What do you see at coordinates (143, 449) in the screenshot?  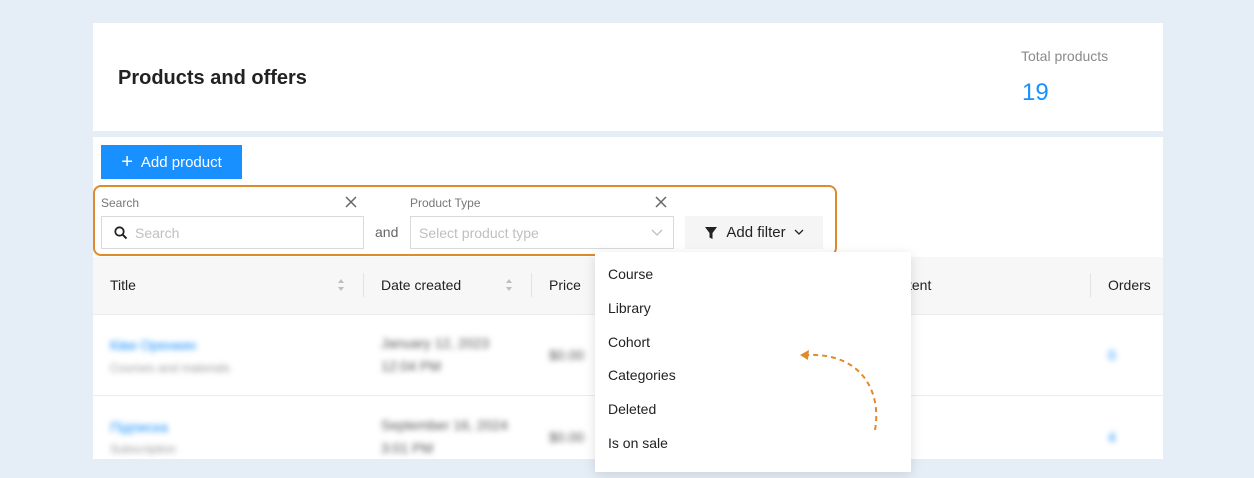 I see `product-subtitle: Subscription` at bounding box center [143, 449].